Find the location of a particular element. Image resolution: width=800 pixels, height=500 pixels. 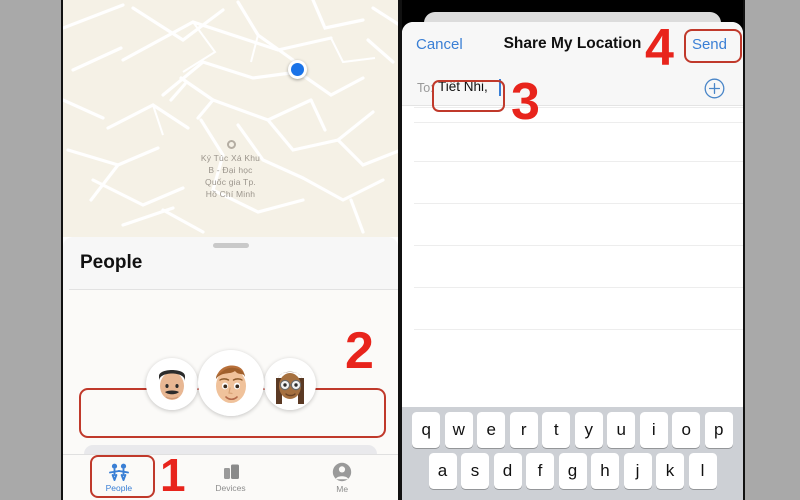

devices-icon is located at coordinates (231, 471).